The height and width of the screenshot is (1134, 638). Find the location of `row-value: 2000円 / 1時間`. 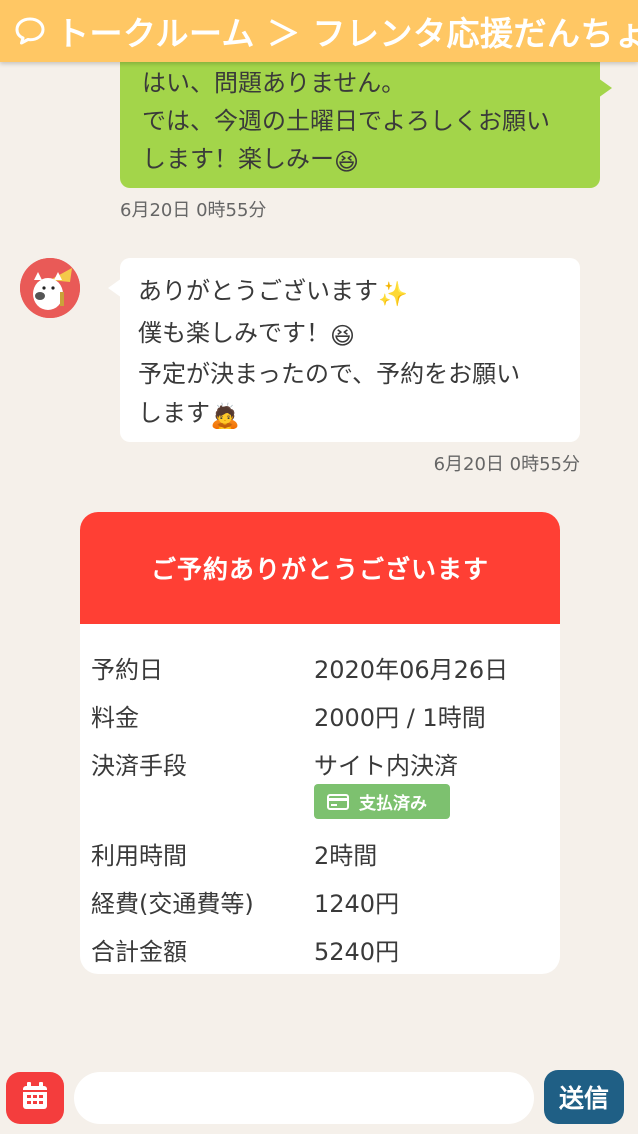

row-value: 2000円 / 1時間 is located at coordinates (400, 718).